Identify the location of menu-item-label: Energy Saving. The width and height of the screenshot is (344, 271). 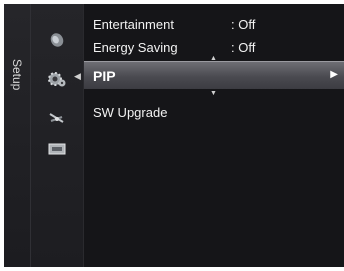
(135, 47).